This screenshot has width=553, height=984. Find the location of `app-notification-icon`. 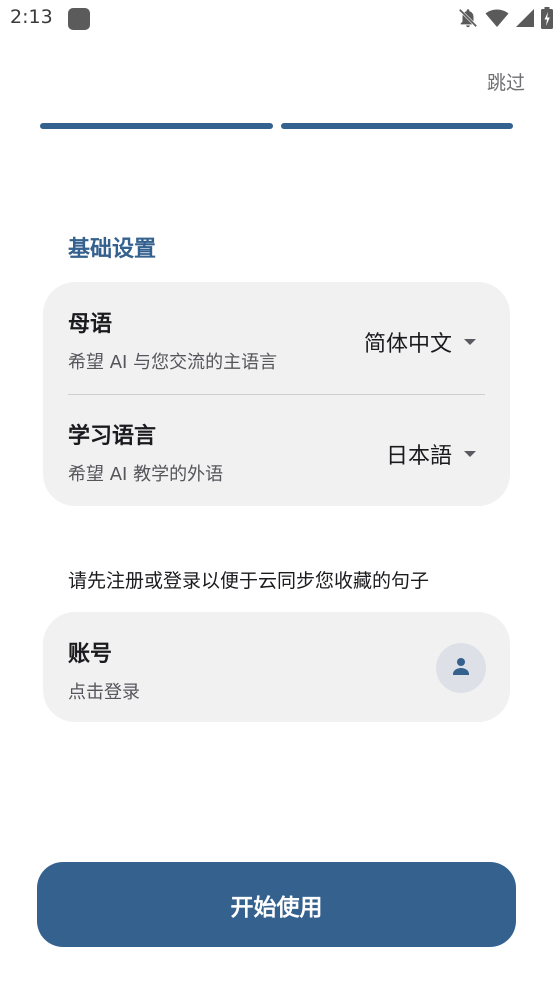

app-notification-icon is located at coordinates (79, 19).